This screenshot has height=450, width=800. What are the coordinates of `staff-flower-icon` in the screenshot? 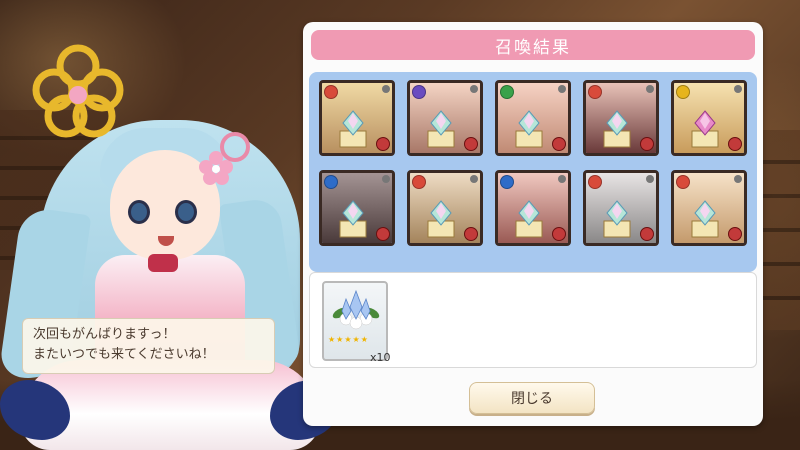 It's located at (78, 91).